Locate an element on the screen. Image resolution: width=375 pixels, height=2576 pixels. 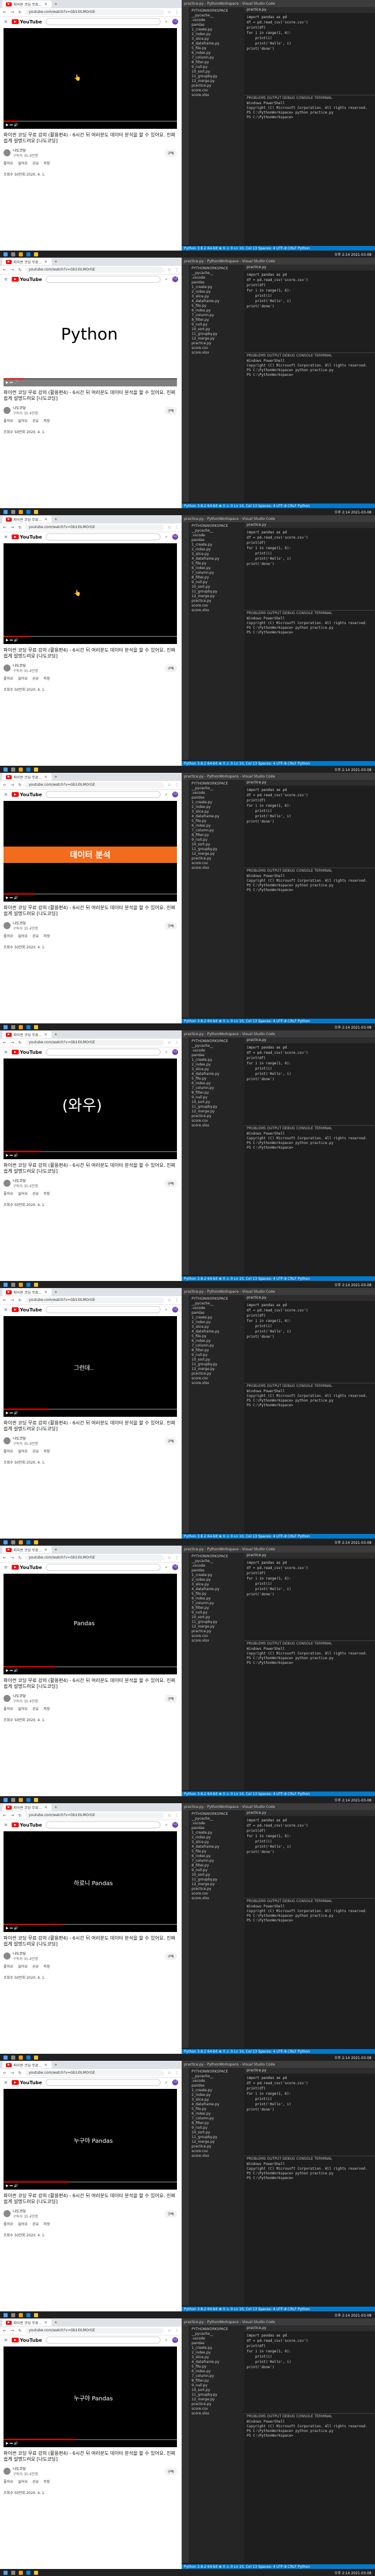
explorer-item: 2_index.py is located at coordinates (216, 1065).